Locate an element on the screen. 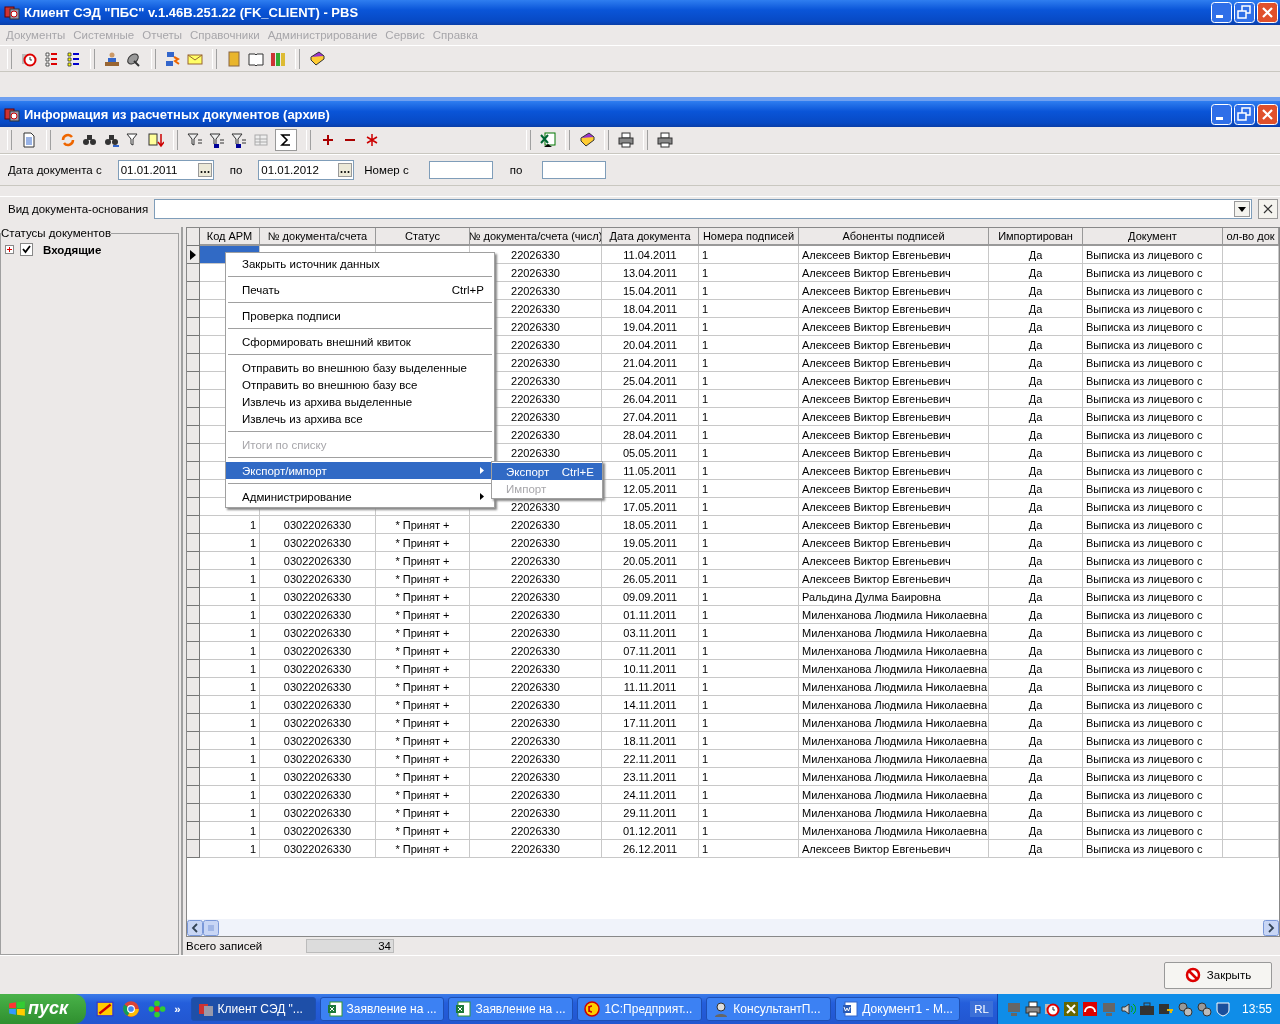  table-cell: 17.05.2011 is located at coordinates (650, 507).